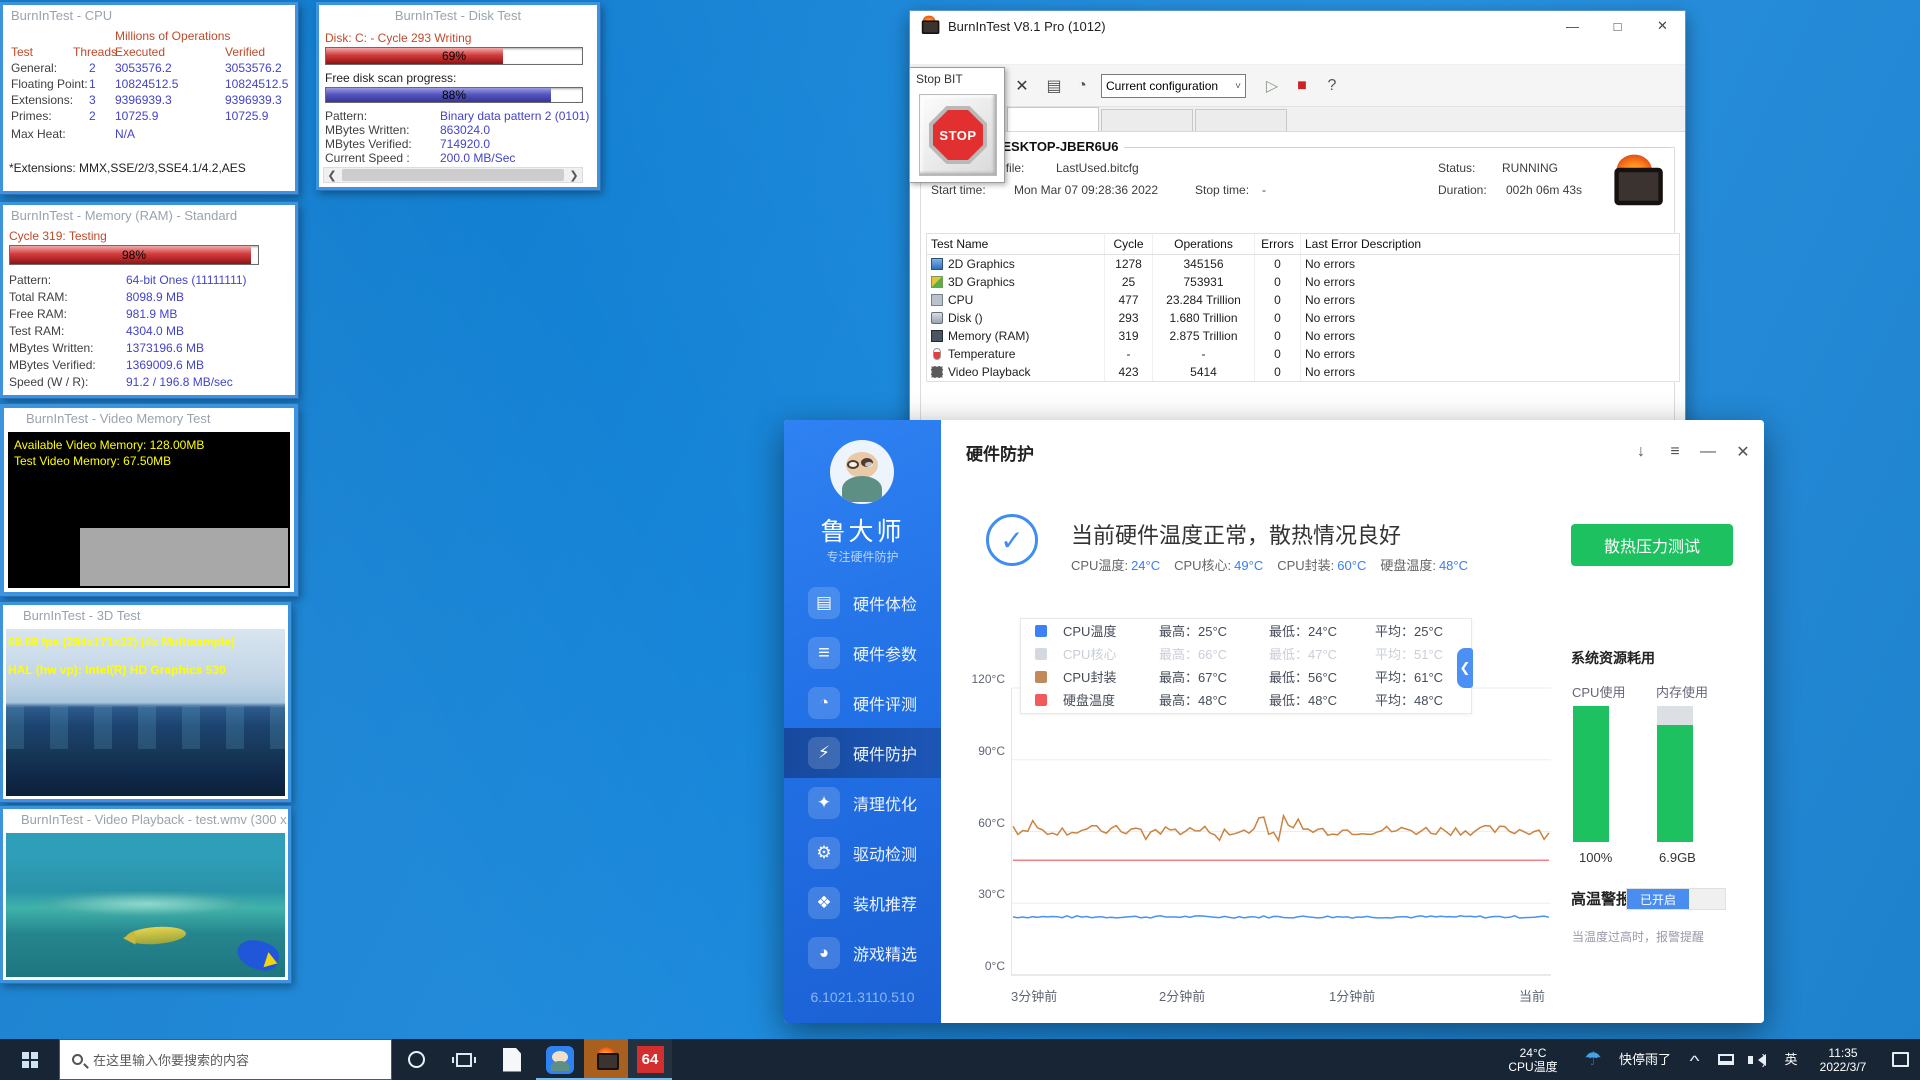 This screenshot has width=1920, height=1080. I want to click on weather-button: ☂, so click(1593, 1059).